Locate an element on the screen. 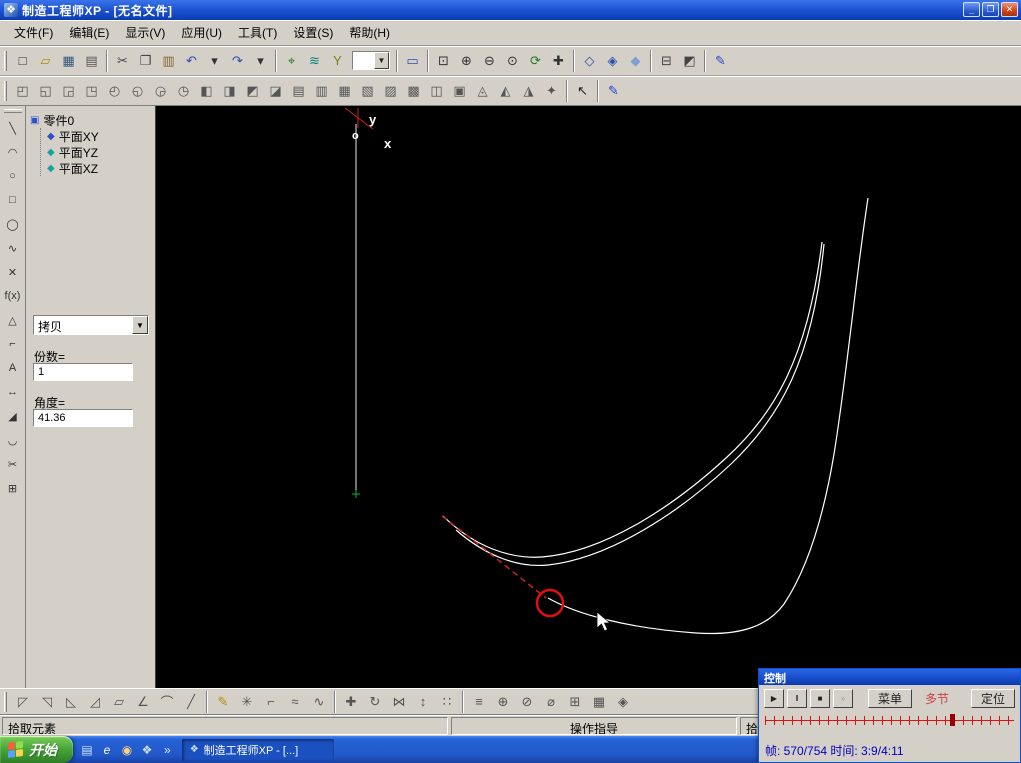  pick-point-icon: ⌖ is located at coordinates (291, 60).